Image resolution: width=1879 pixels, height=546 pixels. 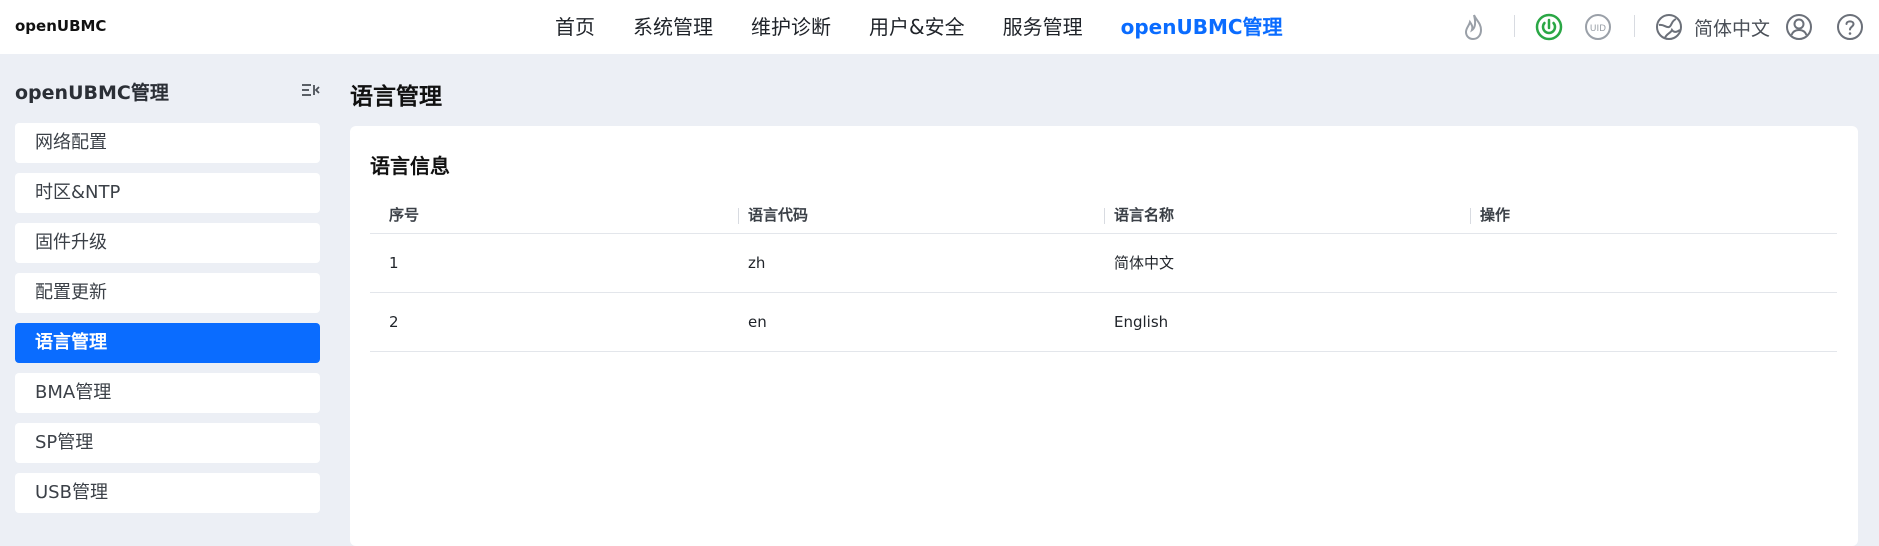 What do you see at coordinates (167, 293) in the screenshot?
I see `sidebar-item-config-update: 配置更新` at bounding box center [167, 293].